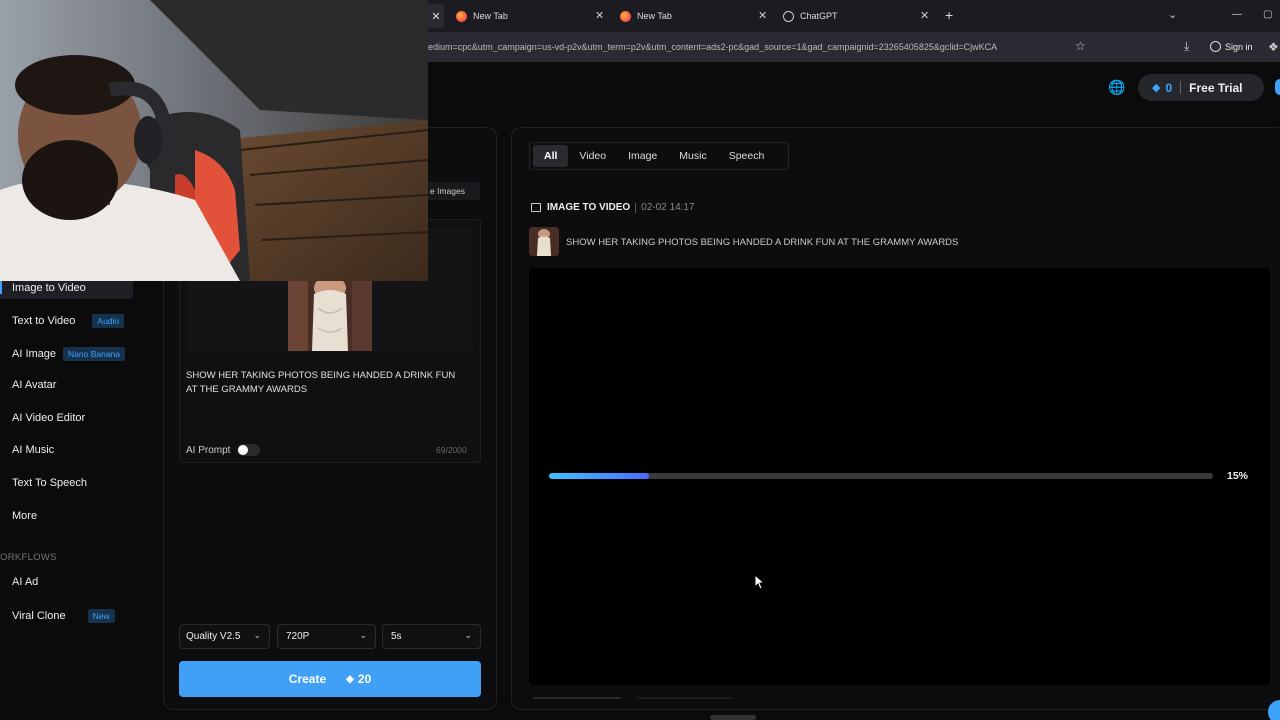 This screenshot has width=1280, height=720. Describe the element at coordinates (1277, 87) in the screenshot. I see `avatar` at that location.